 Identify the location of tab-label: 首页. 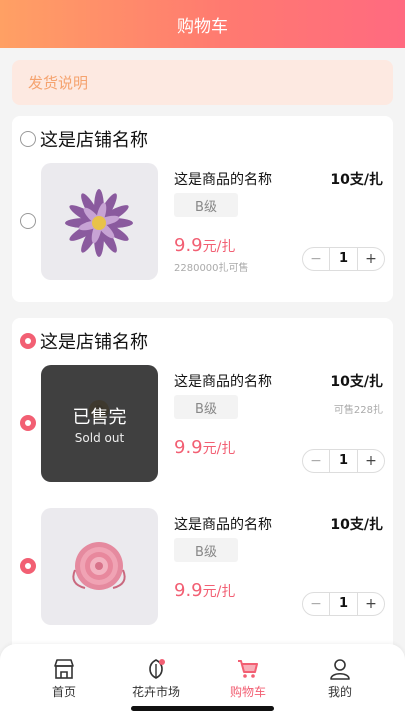
(63, 692).